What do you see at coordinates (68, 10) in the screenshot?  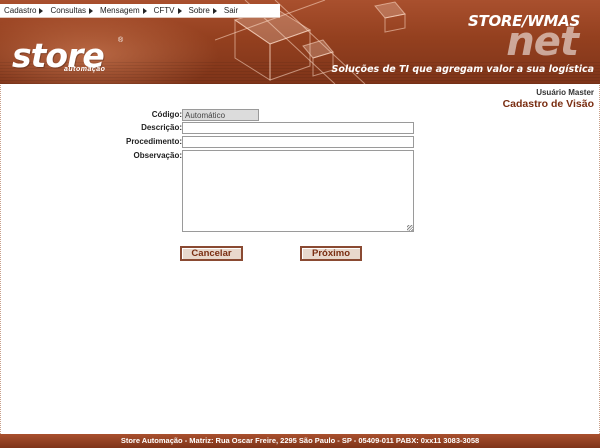 I see `menu-label: Consultas` at bounding box center [68, 10].